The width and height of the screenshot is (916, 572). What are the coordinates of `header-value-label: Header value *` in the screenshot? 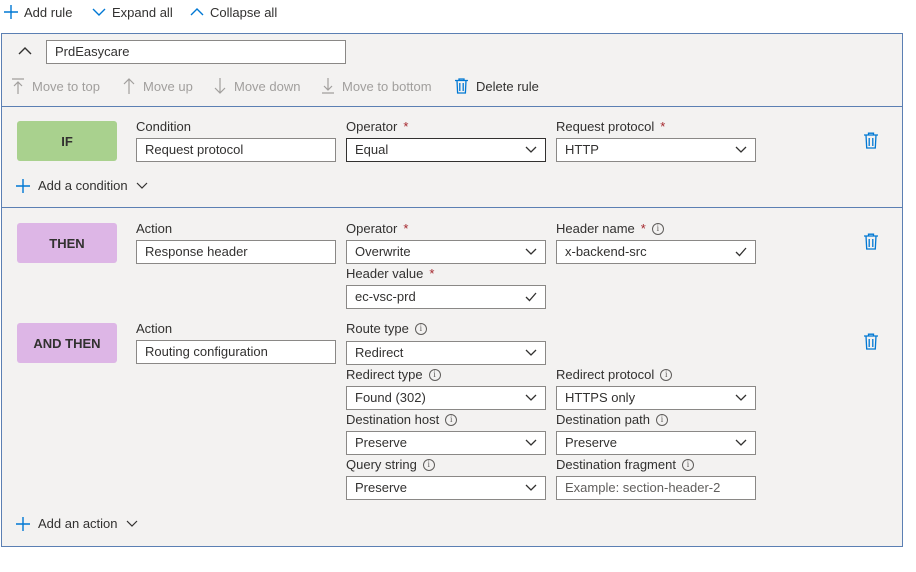 It's located at (390, 273).